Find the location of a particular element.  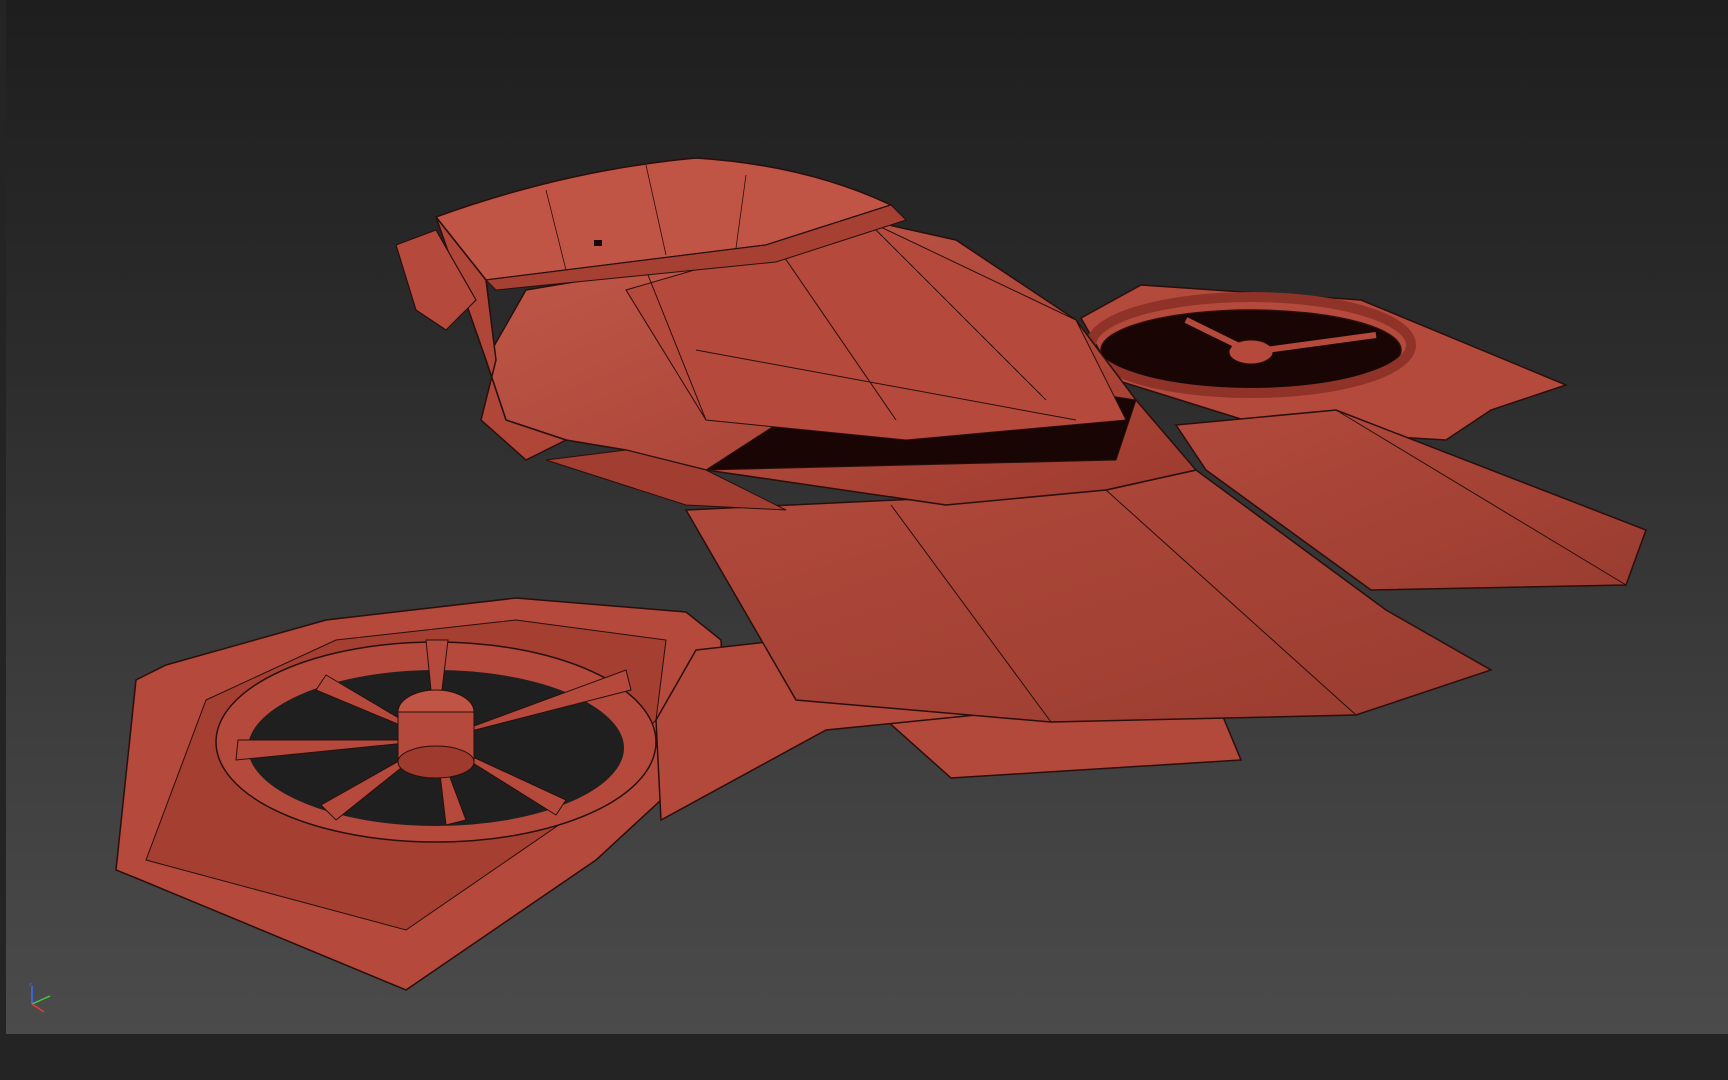

cockpit-window-detail is located at coordinates (598, 243).